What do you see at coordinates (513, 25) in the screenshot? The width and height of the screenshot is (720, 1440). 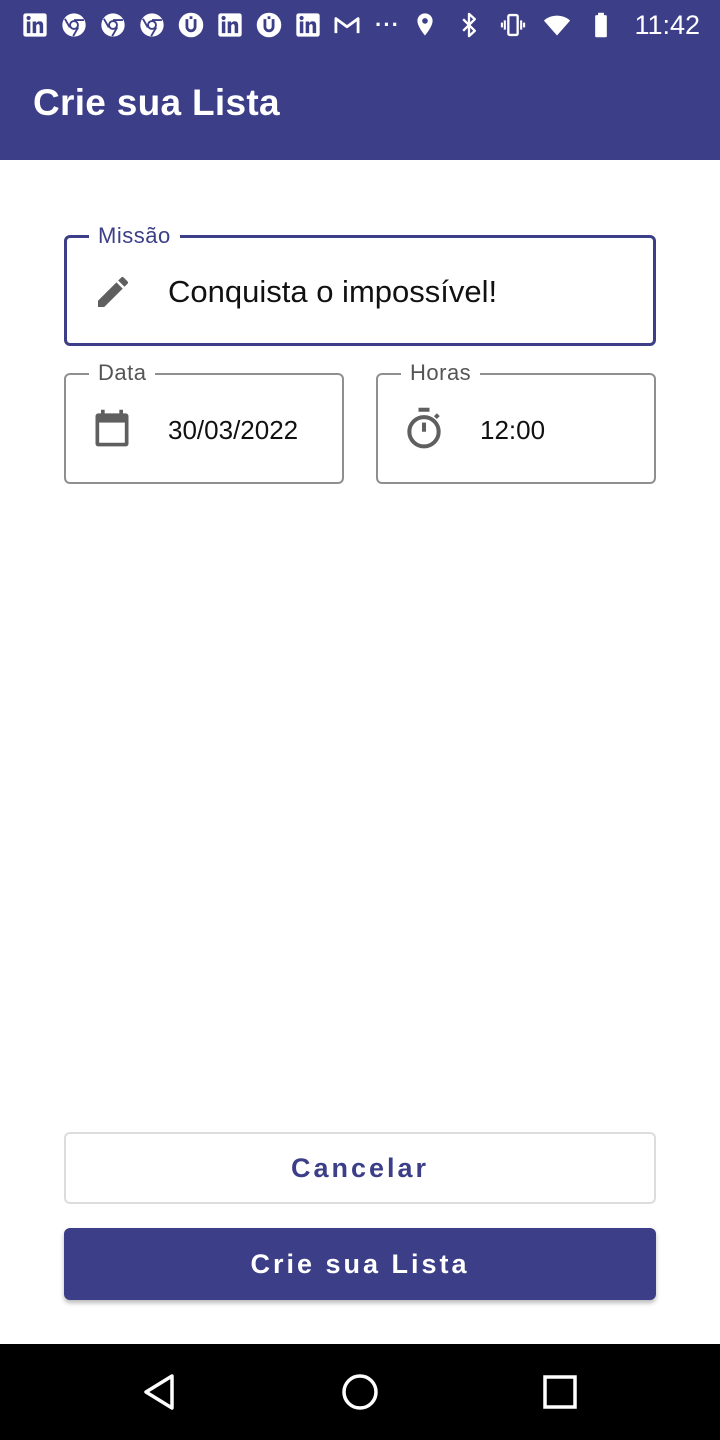 I see `vibrate-icon` at bounding box center [513, 25].